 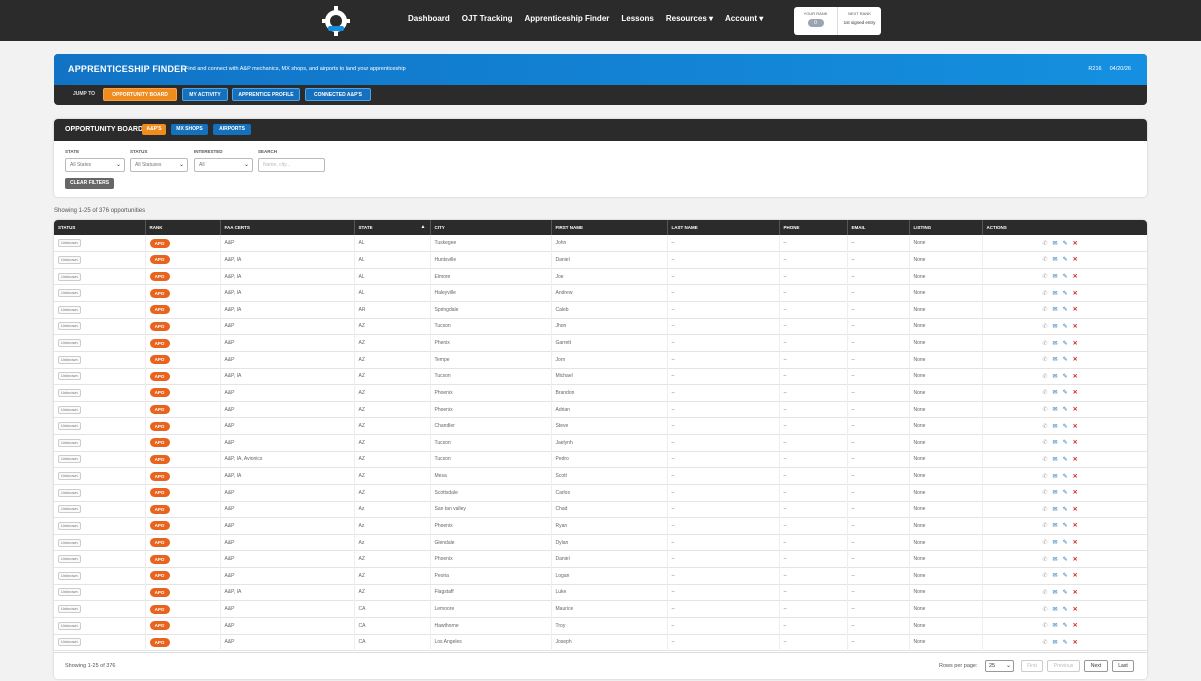 What do you see at coordinates (600, 526) in the screenshot?
I see `table-row: Unknown APO A&P Az Phoenix Ryan -- -- -- None ✆ ✉ ✎ ✕` at bounding box center [600, 526].